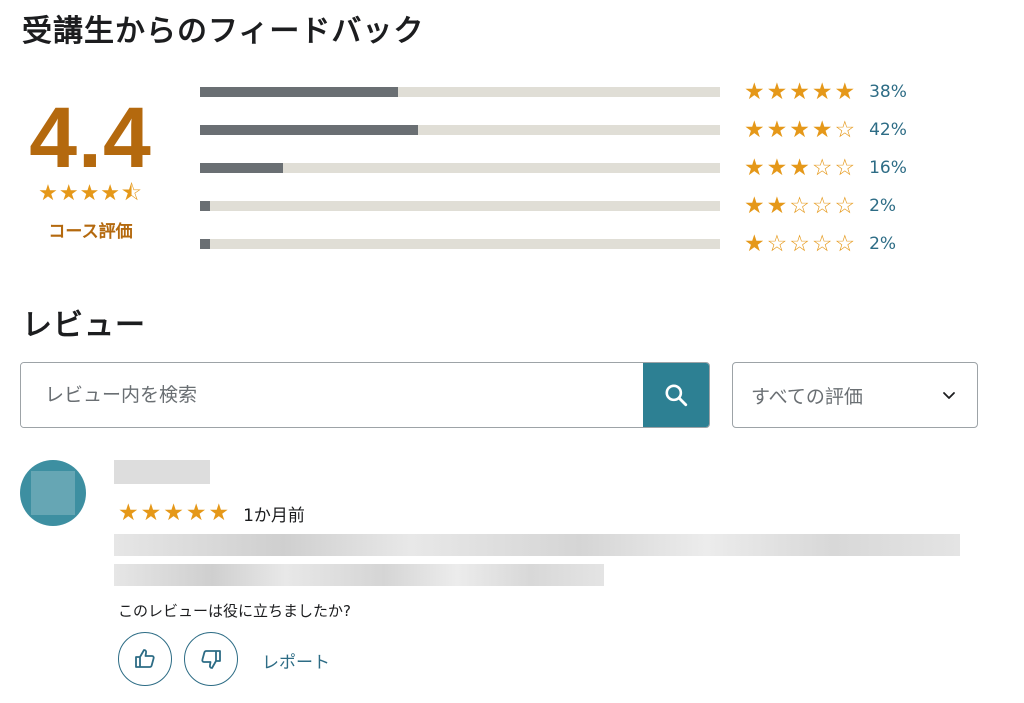 The height and width of the screenshot is (703, 1024). I want to click on review-search-box, so click(365, 395).